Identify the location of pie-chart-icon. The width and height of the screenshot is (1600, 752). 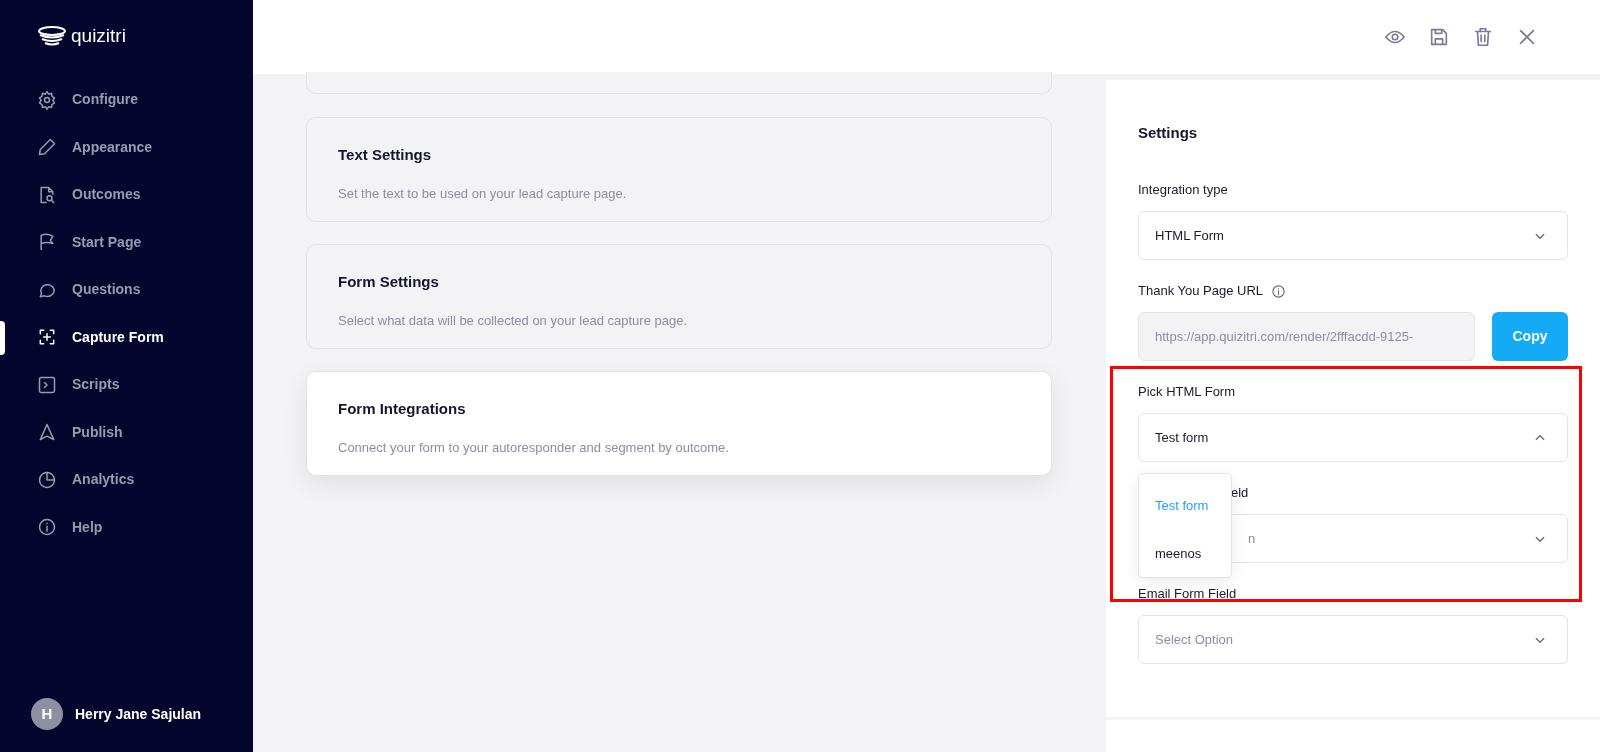
(47, 479).